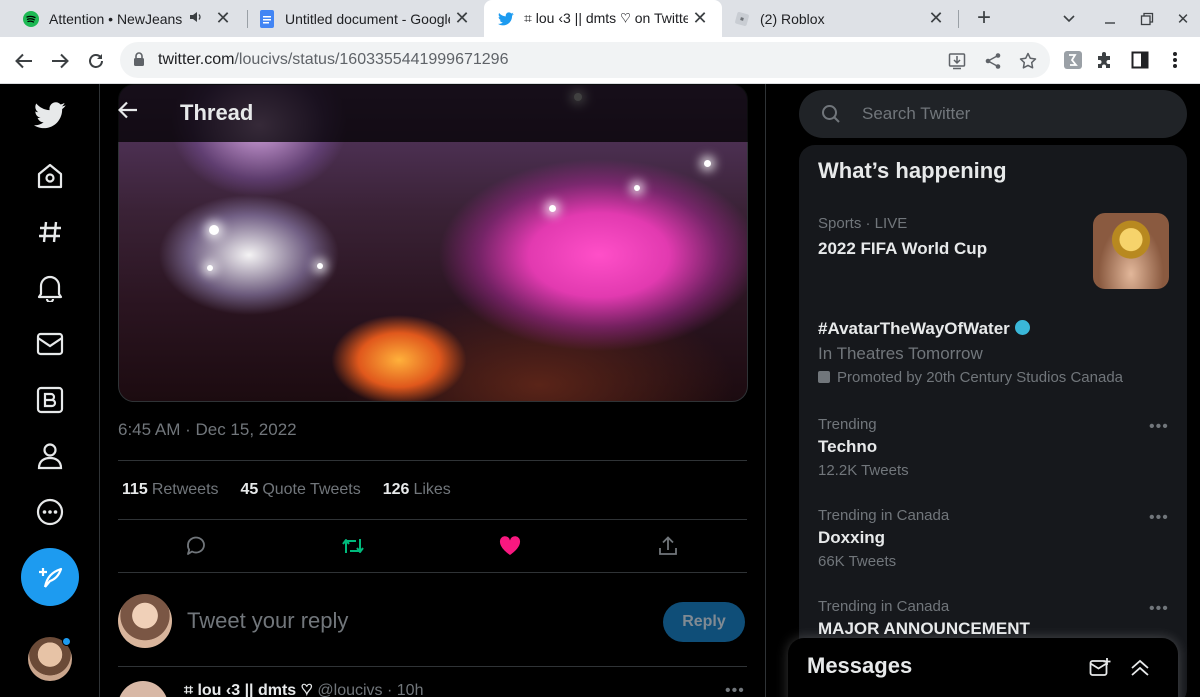 This screenshot has width=1200, height=697. Describe the element at coordinates (1140, 60) in the screenshot. I see `side-panel-icon` at that location.